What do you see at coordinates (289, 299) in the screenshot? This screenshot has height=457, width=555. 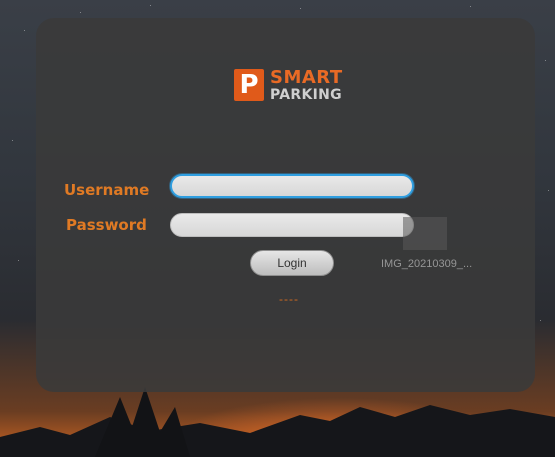 I see `status-message: ----` at bounding box center [289, 299].